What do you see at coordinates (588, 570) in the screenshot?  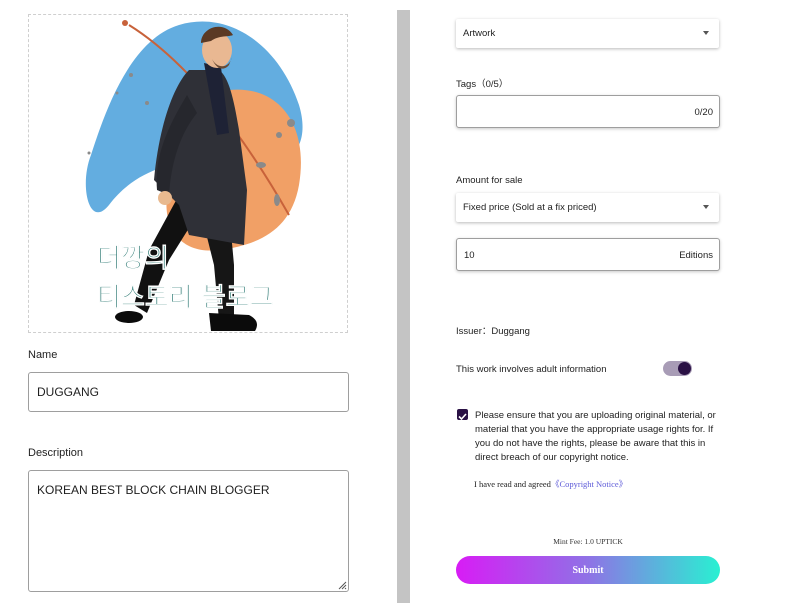 I see `submit-button: Submit` at bounding box center [588, 570].